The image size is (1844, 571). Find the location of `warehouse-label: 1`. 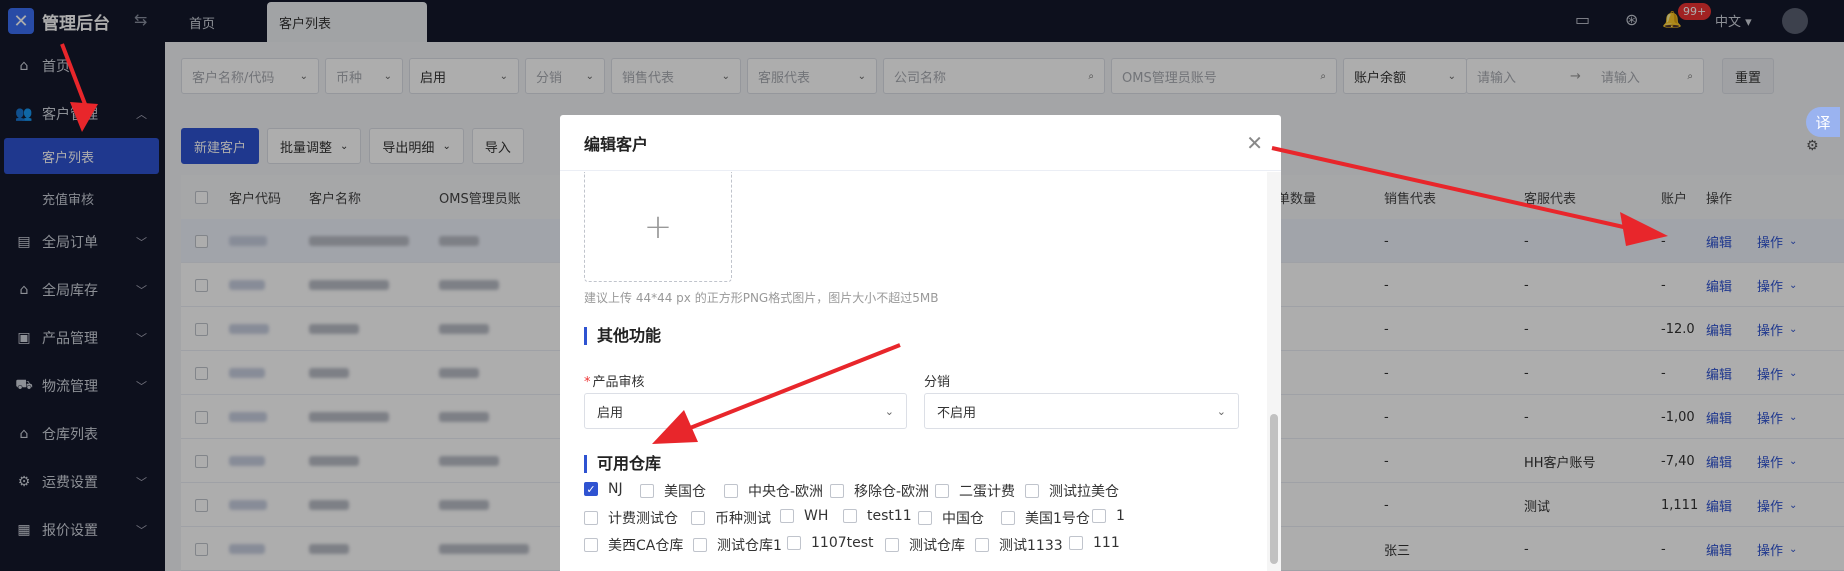

warehouse-label: 1 is located at coordinates (1120, 516).